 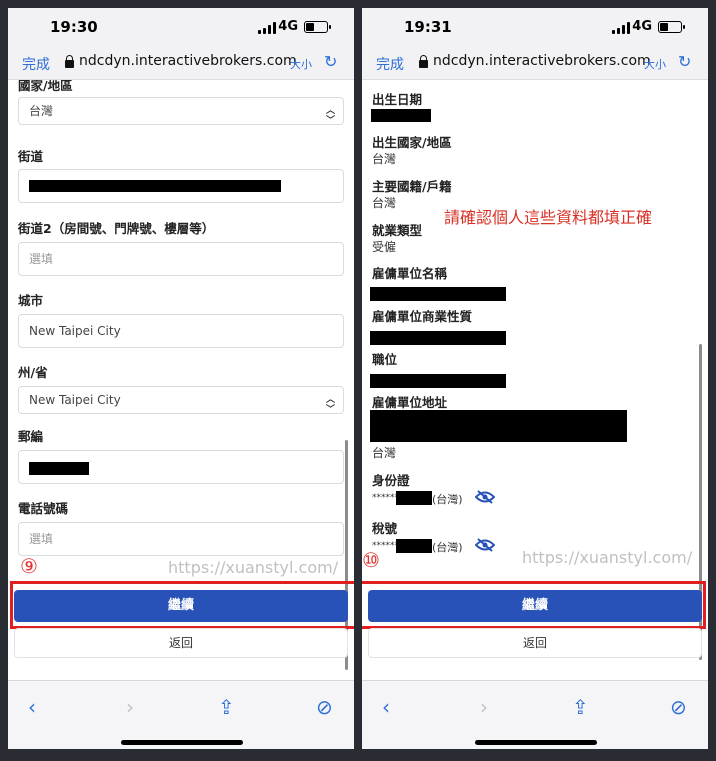 I want to click on status-bar: 19:31 4G, so click(x=535, y=28).